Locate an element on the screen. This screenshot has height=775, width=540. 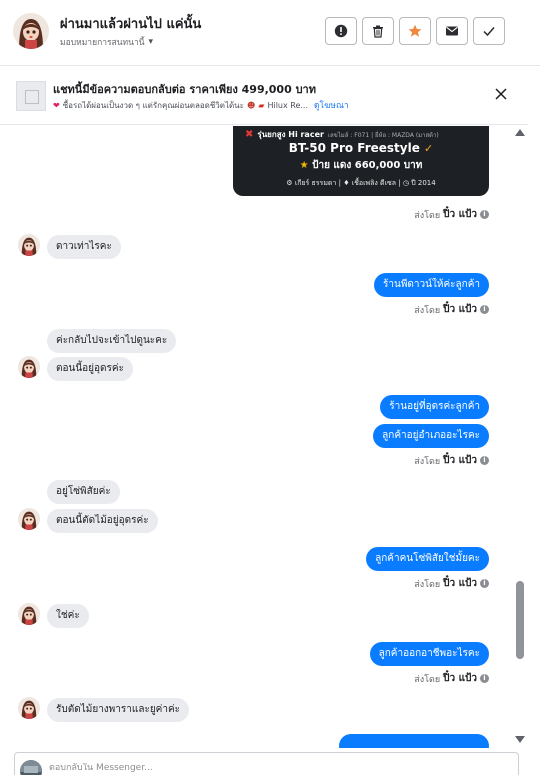
message-text: อยู่โซ่พิสัยค่ะ is located at coordinates (83, 492).